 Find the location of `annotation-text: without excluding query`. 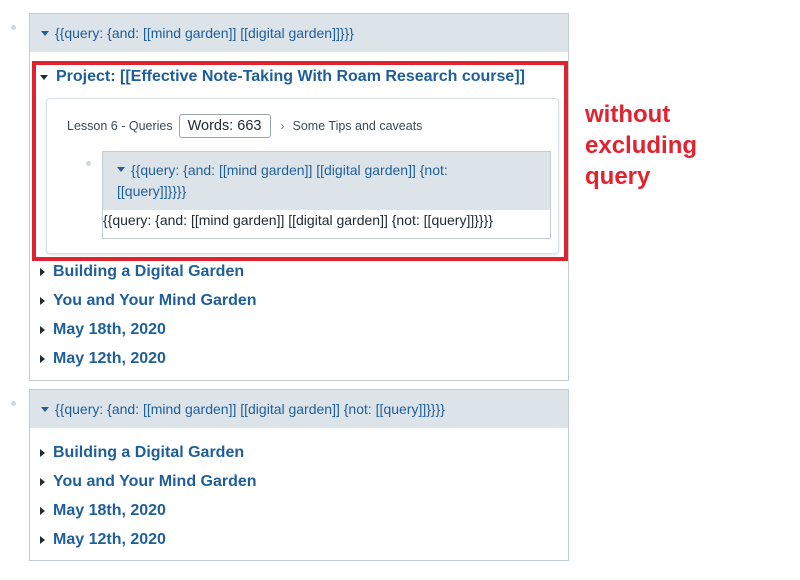

annotation-text: without excluding query is located at coordinates (641, 145).